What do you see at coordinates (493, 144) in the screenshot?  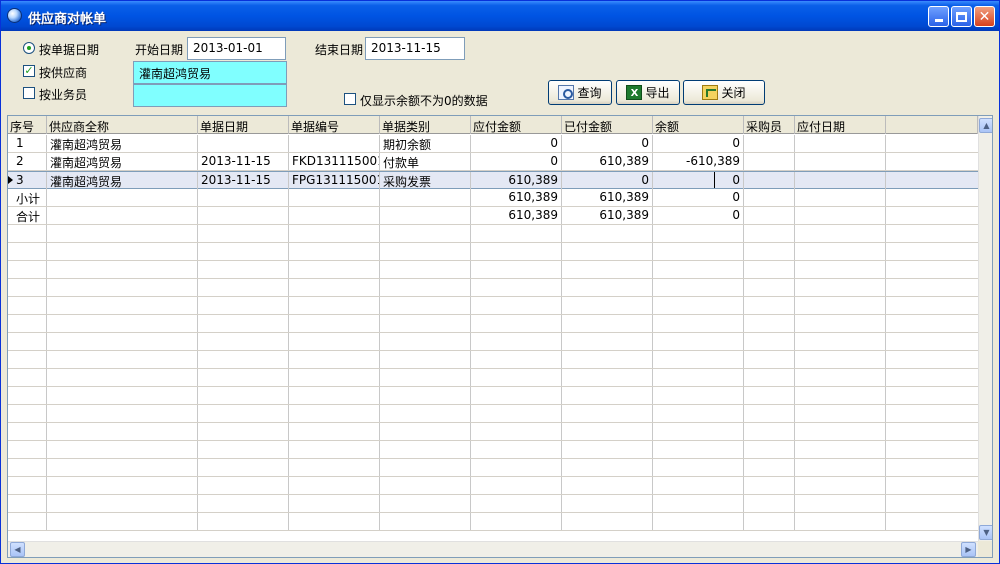 I see `table-row: 1 灌南超鸿贸易 期初余额 0 0 0` at bounding box center [493, 144].